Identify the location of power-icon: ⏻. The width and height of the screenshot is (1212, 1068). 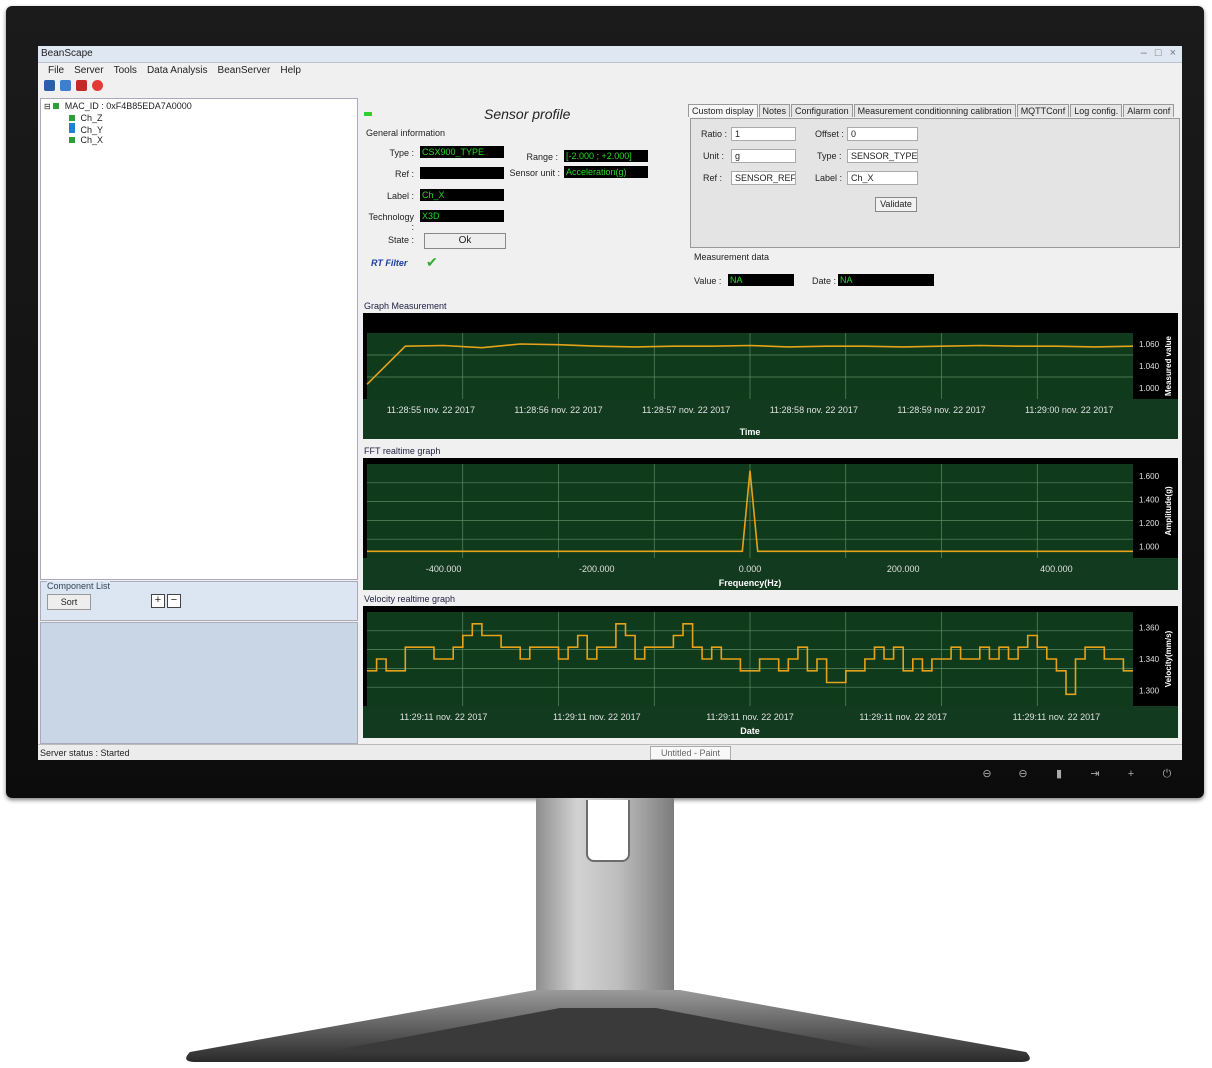
(1167, 774).